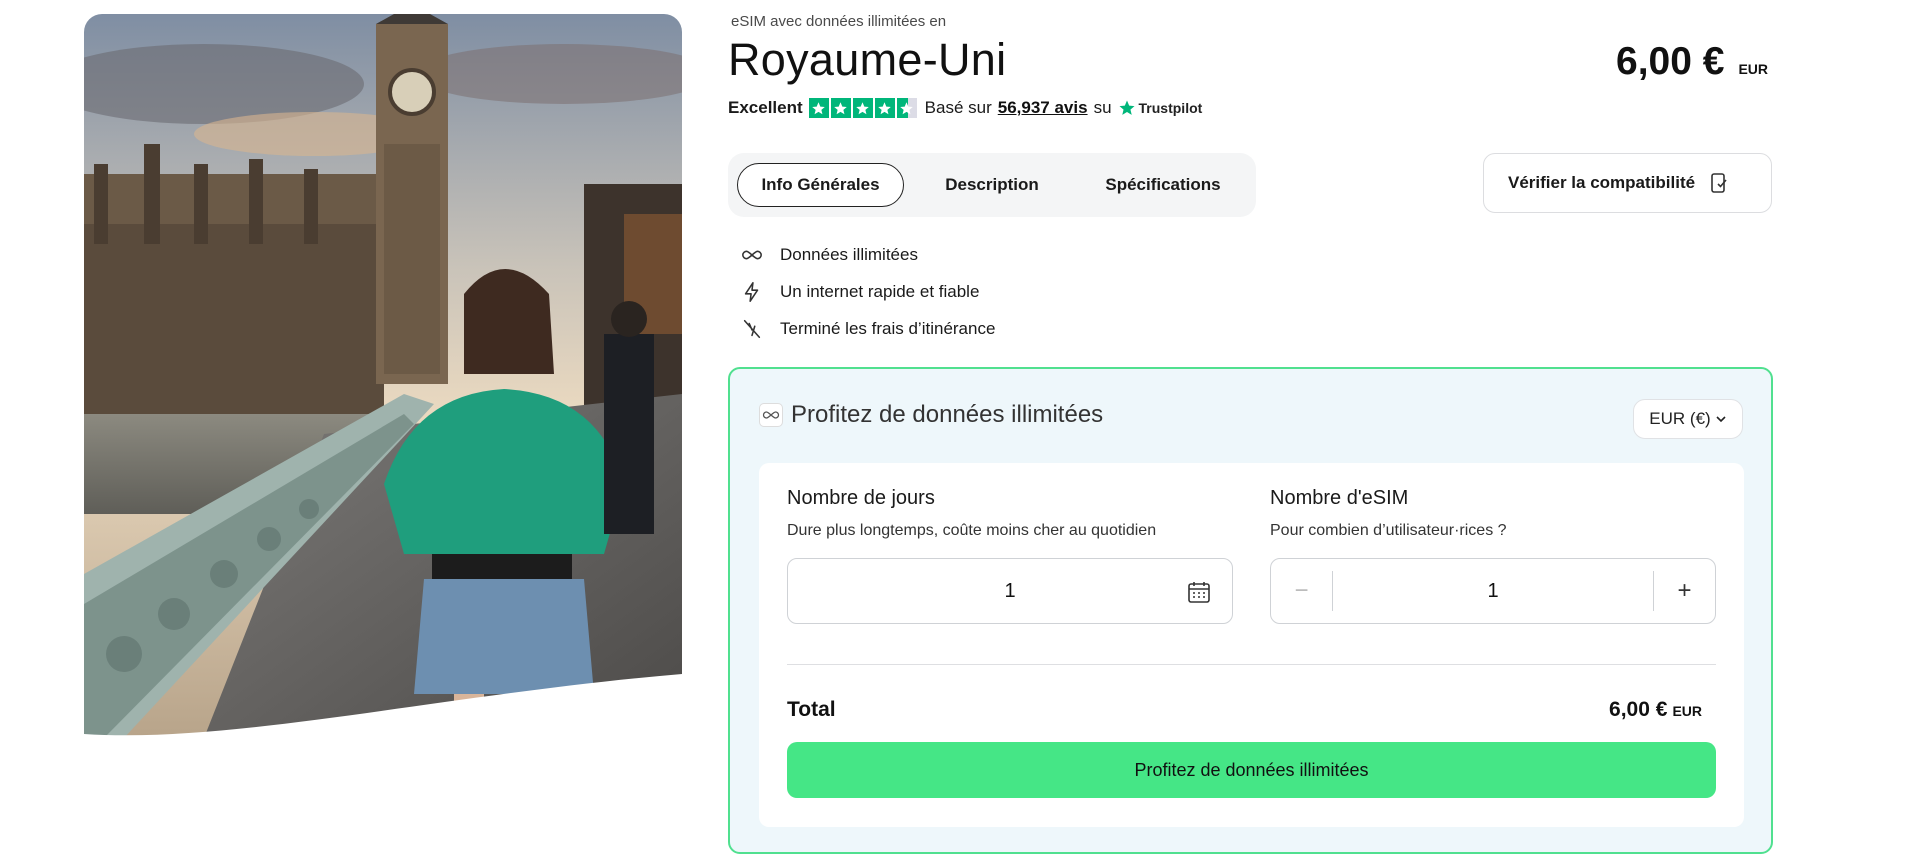  Describe the element at coordinates (1199, 592) in the screenshot. I see `calendar-icon` at that location.